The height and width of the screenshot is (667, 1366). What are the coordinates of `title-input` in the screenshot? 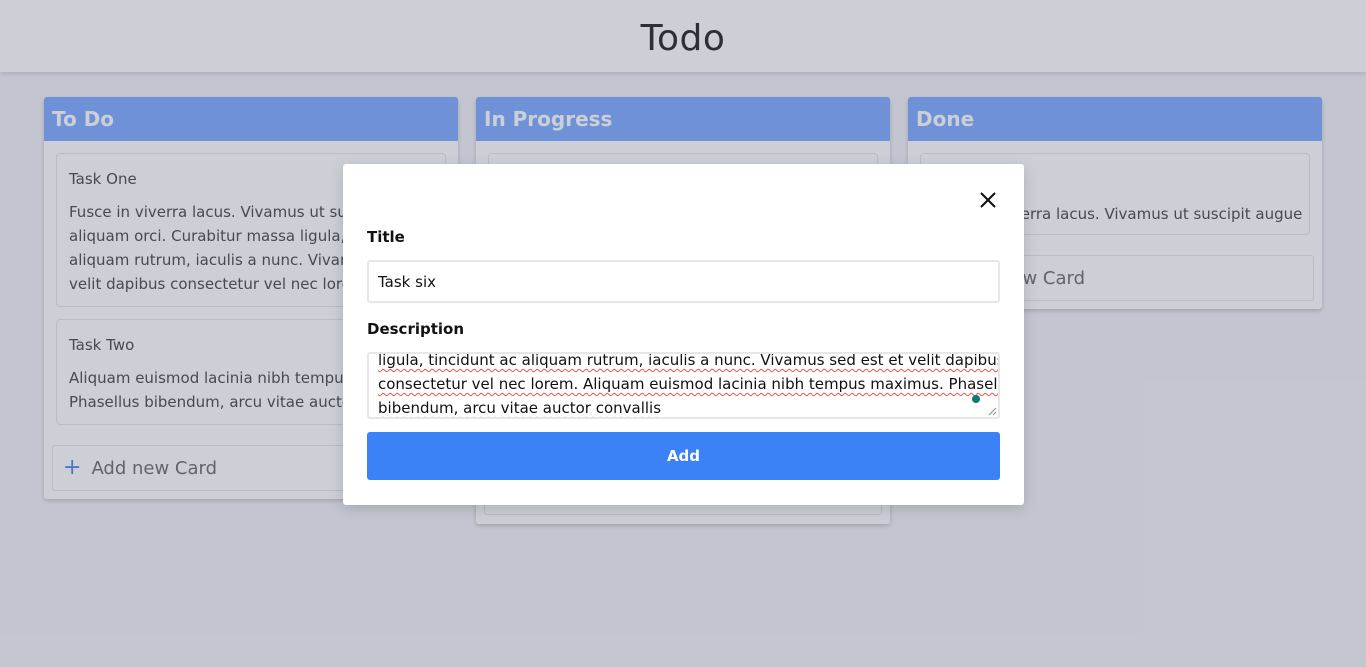 It's located at (683, 281).